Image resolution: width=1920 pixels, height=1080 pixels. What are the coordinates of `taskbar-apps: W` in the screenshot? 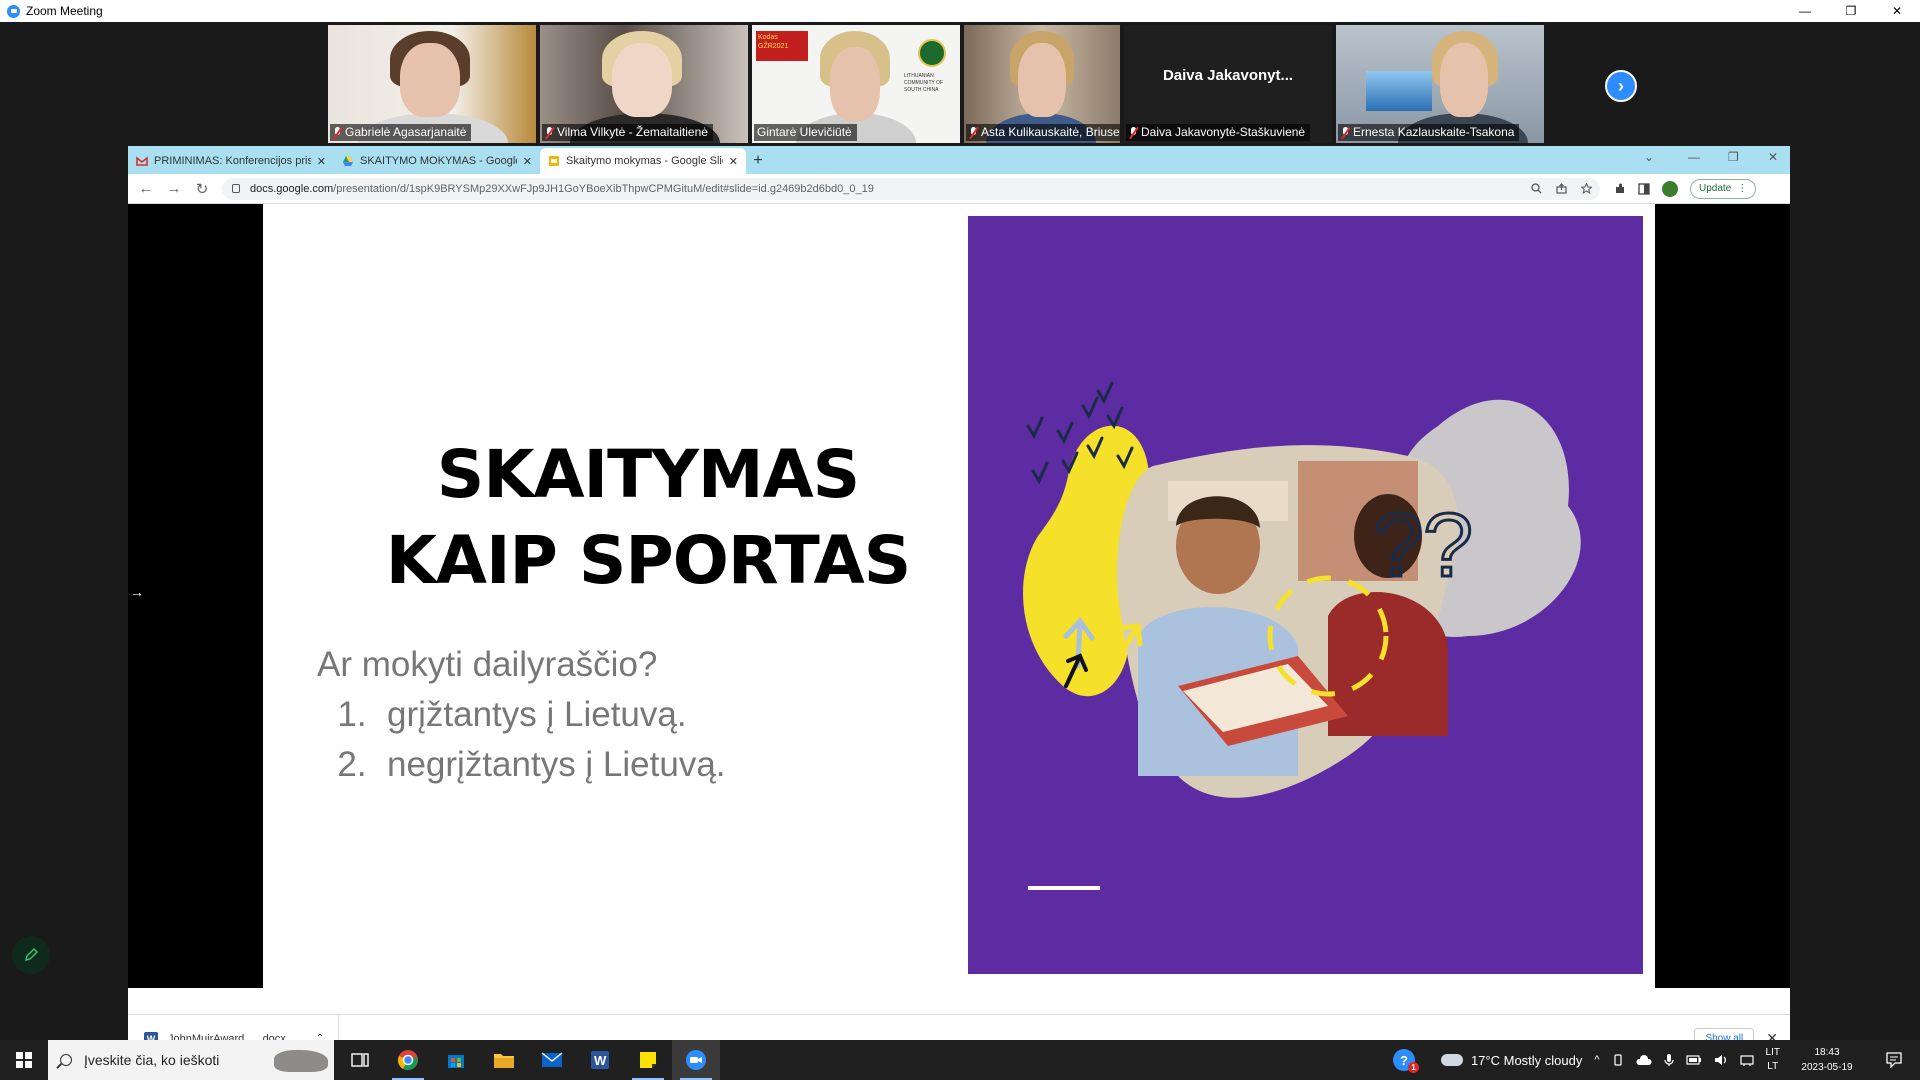 It's located at (528, 1060).